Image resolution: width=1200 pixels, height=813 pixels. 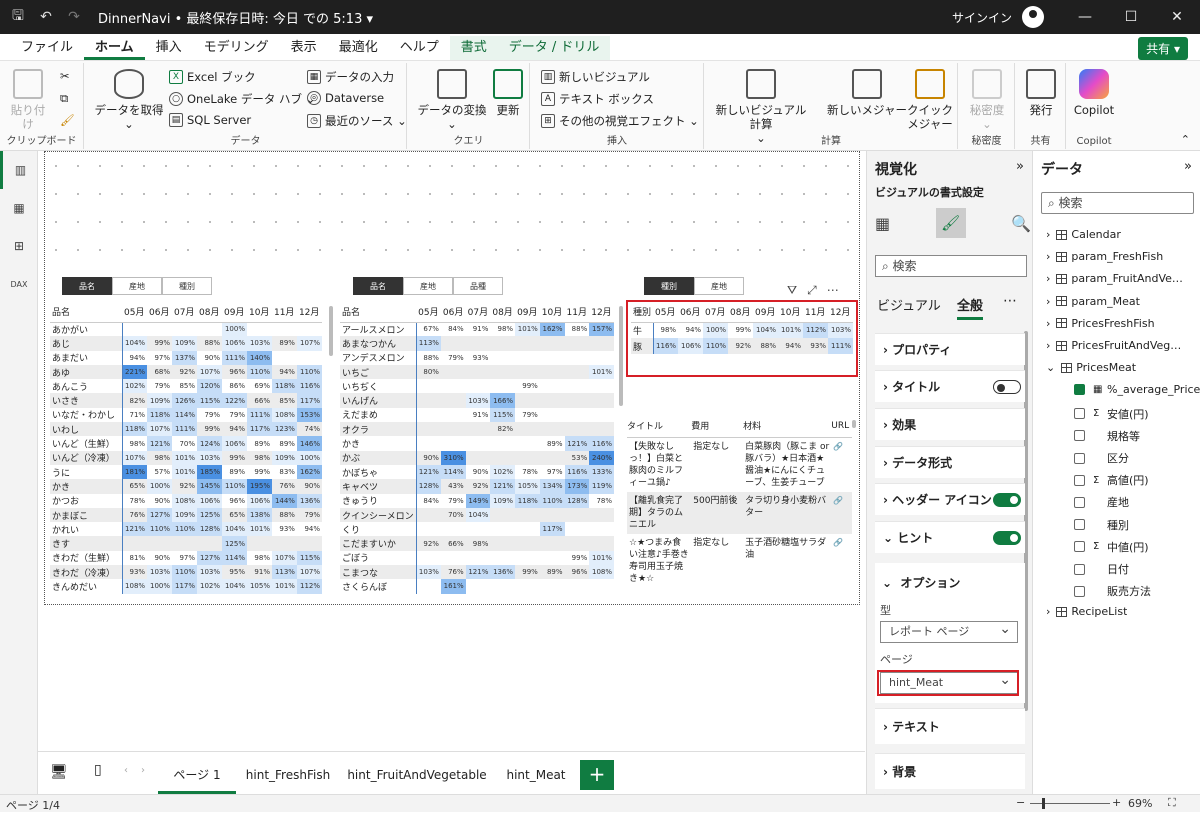 I want to click on column-header: 06月, so click(x=453, y=312).